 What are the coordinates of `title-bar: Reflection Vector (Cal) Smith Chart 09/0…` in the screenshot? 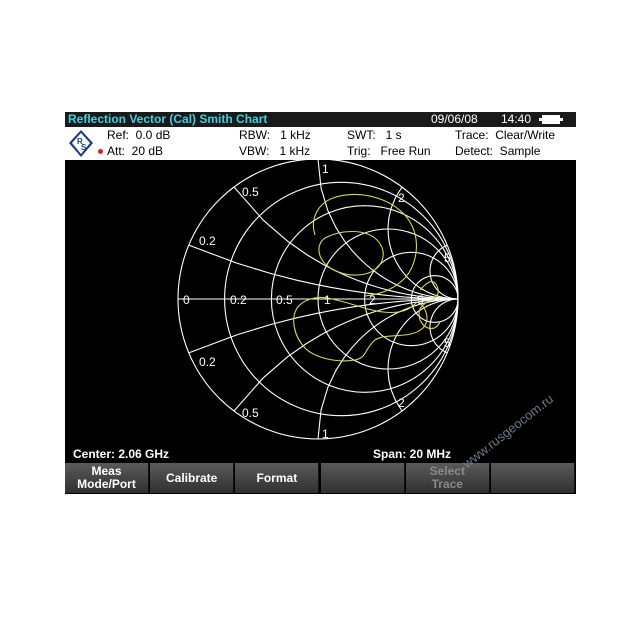 It's located at (320, 119).